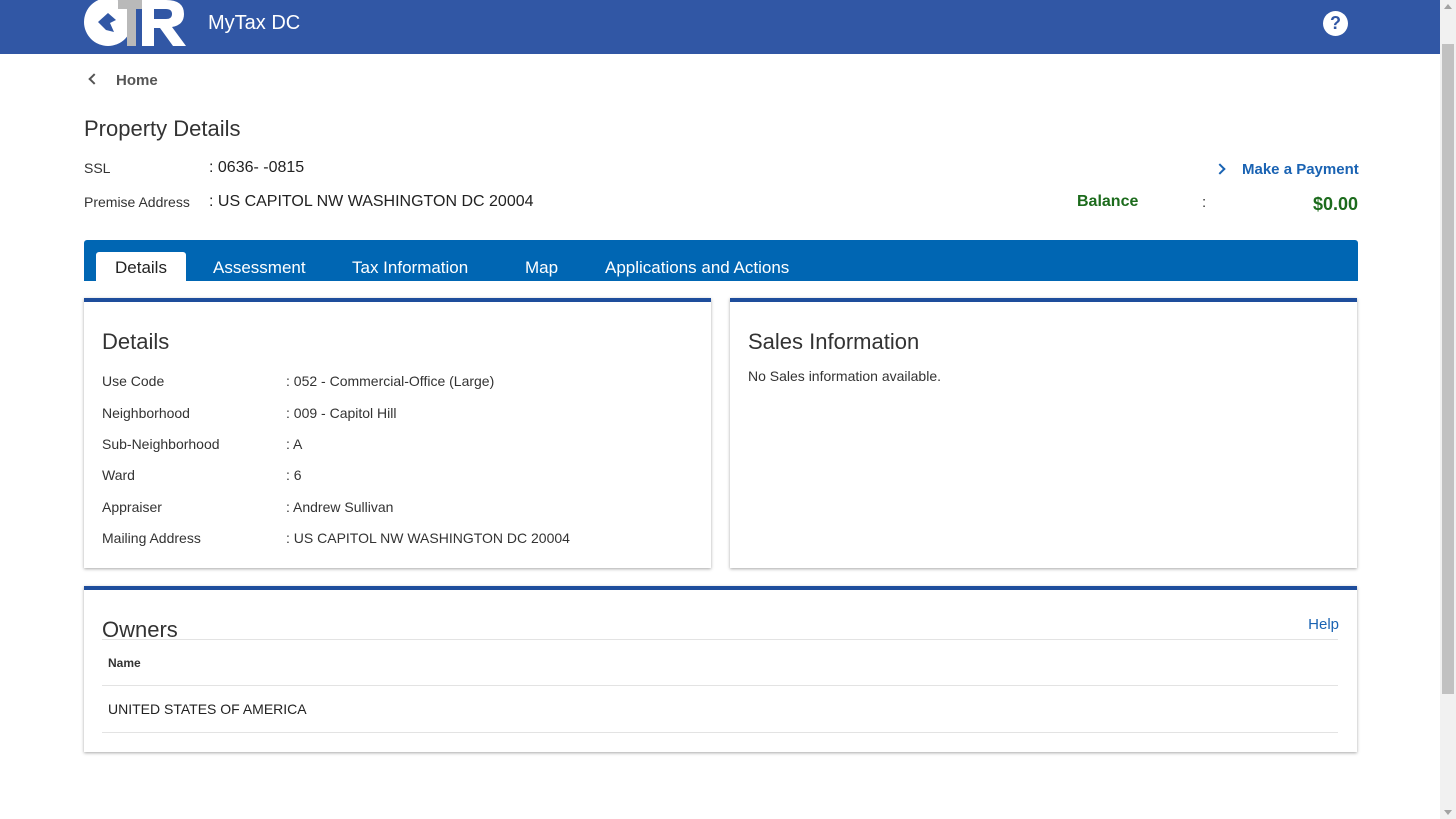 The image size is (1456, 819). What do you see at coordinates (410, 266) in the screenshot?
I see `tab-tax-information: Tax Information` at bounding box center [410, 266].